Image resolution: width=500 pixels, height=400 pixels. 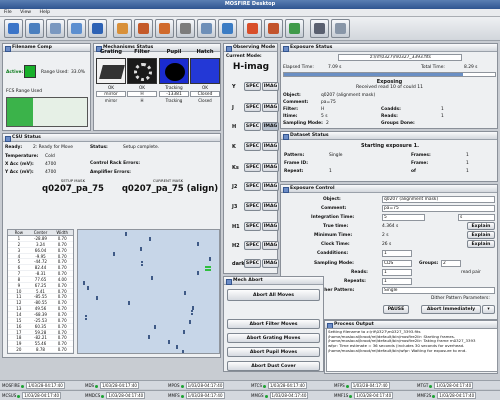 What do you see at coordinates (164, 28) in the screenshot?
I see `wrench-icon` at bounding box center [164, 28].